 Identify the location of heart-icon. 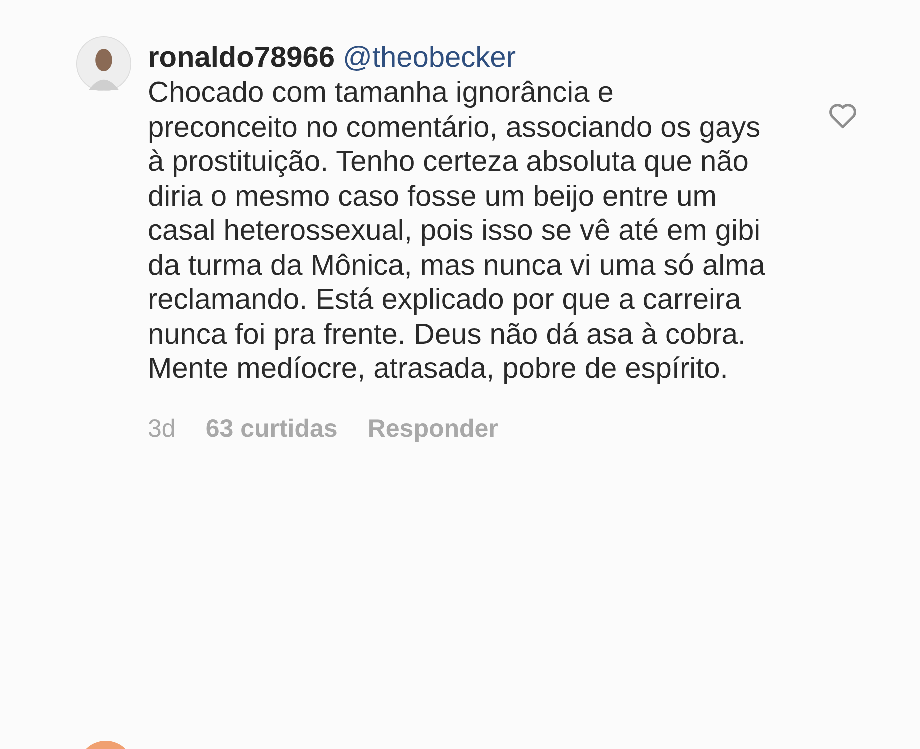
(843, 116).